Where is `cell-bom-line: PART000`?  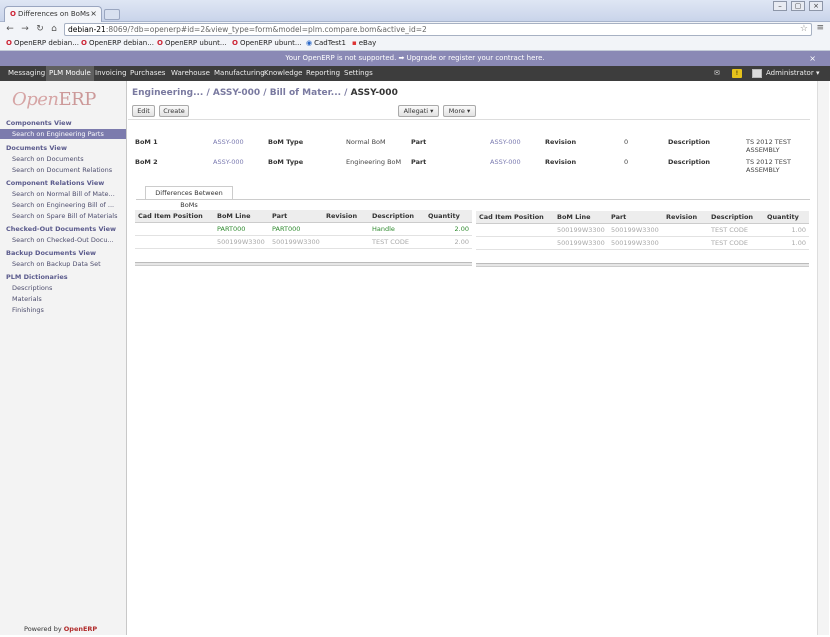 cell-bom-line: PART000 is located at coordinates (241, 229).